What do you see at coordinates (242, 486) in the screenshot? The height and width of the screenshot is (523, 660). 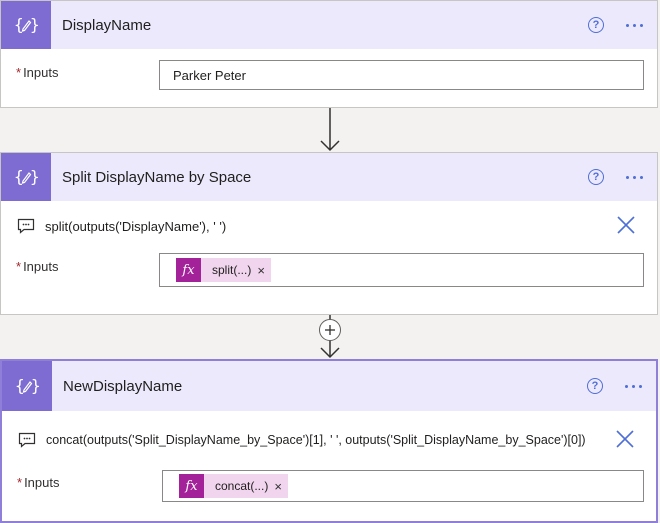 I see `token-label: concat(...)` at bounding box center [242, 486].